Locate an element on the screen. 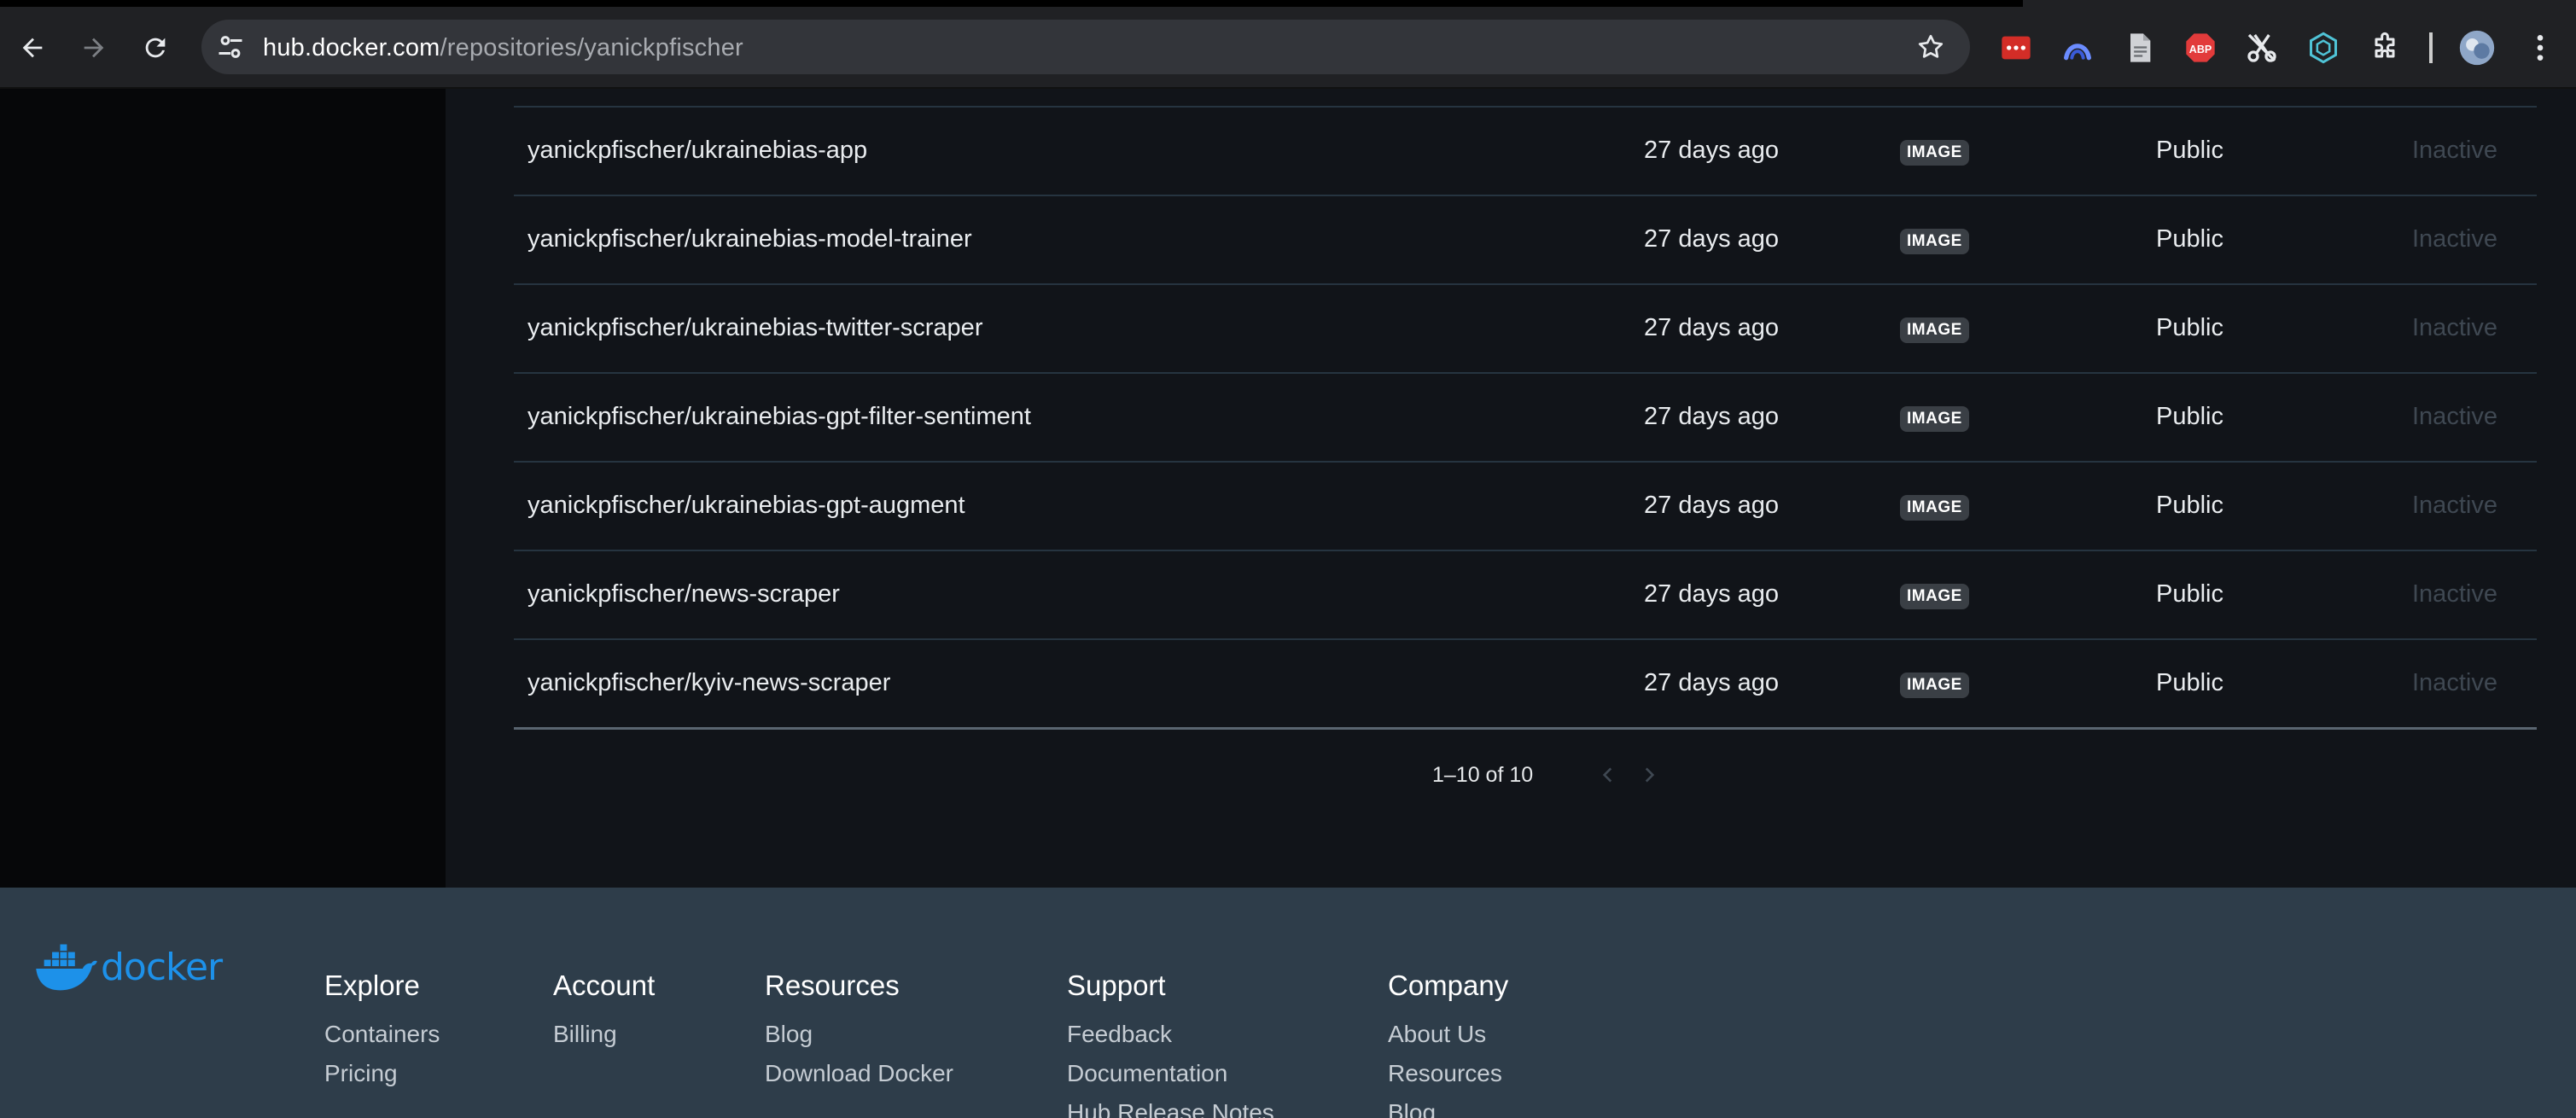 The height and width of the screenshot is (1118, 2576). hexagon-icon is located at coordinates (2323, 48).